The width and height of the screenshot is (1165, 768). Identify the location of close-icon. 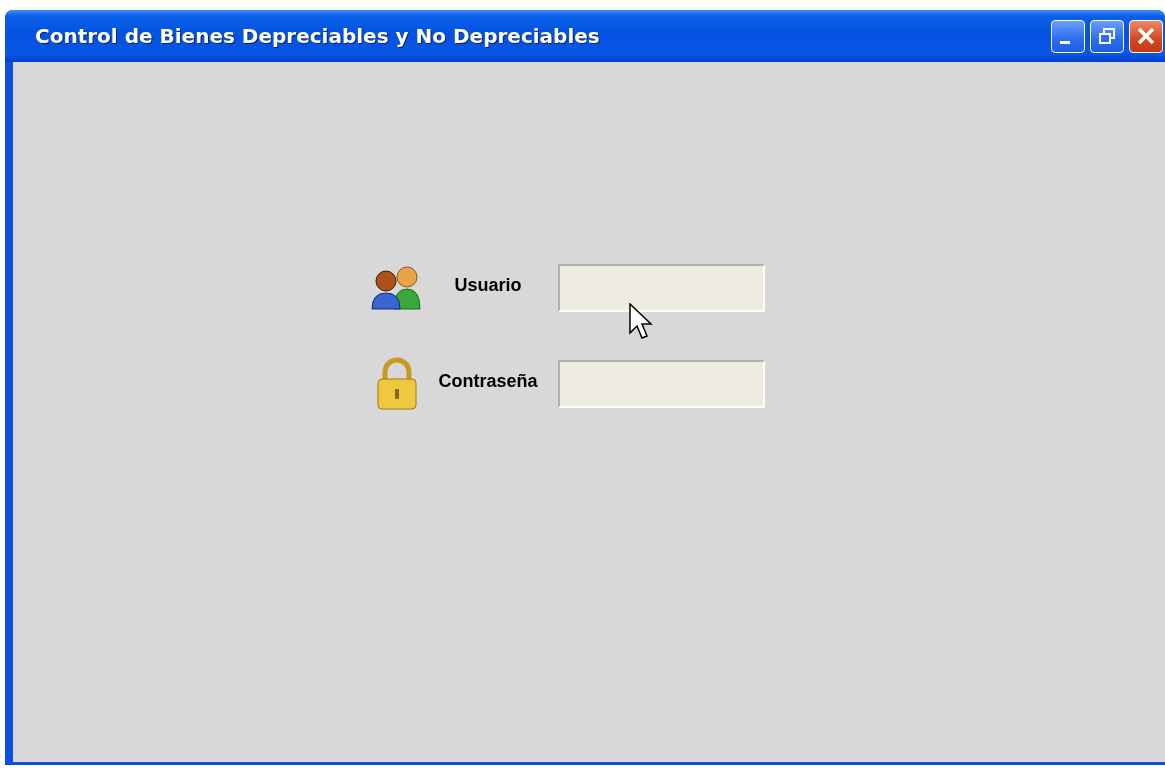
(1146, 36).